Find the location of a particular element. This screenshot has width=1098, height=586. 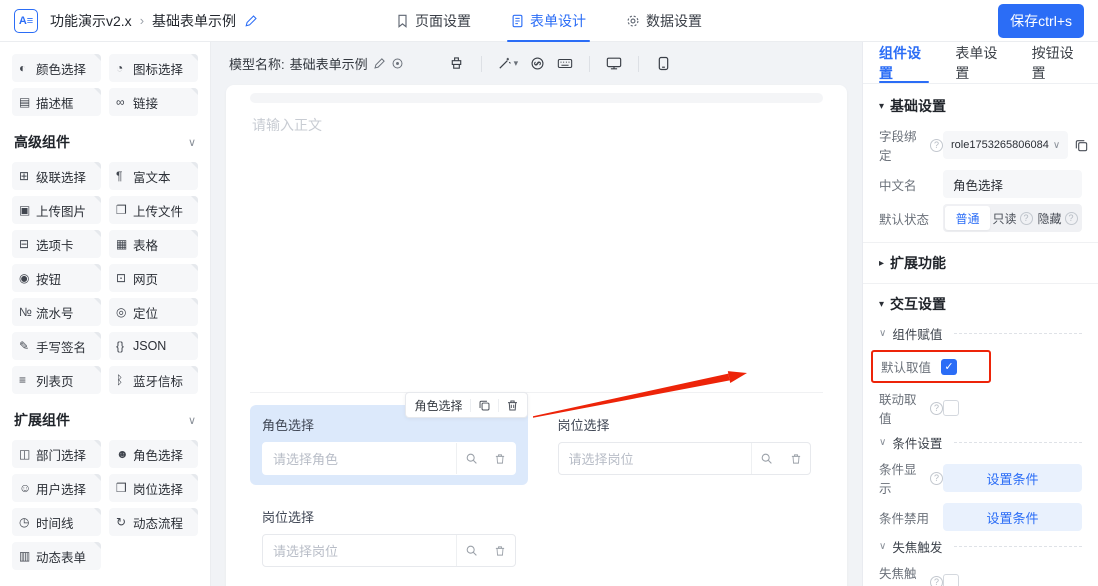

component-item-signature: ✎ 手写签名 is located at coordinates (56, 346).